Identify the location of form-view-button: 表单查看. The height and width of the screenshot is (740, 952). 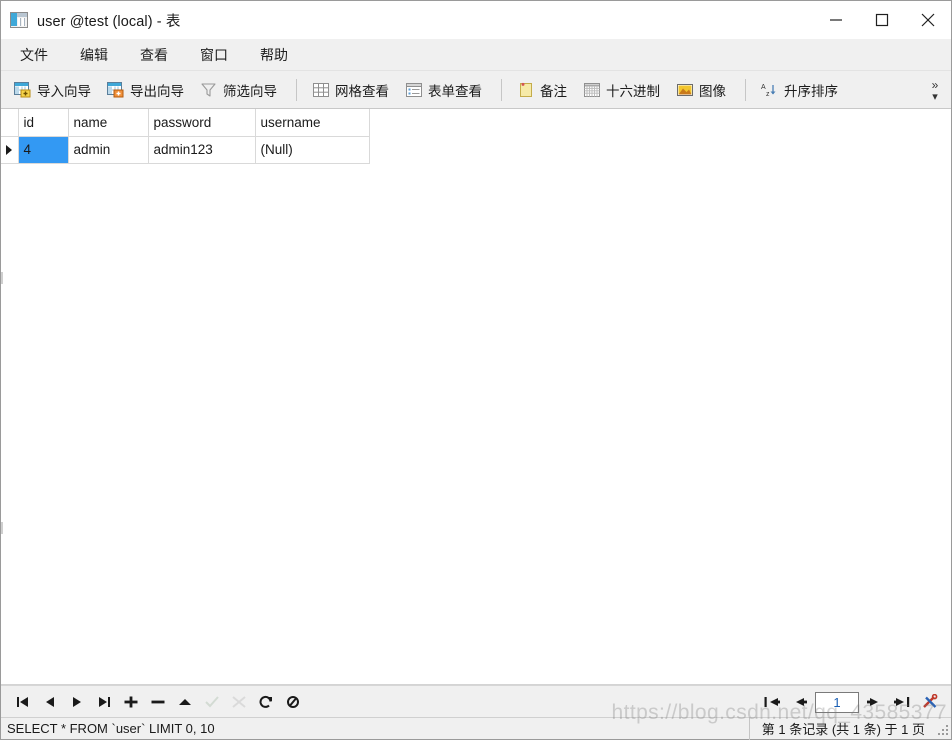
(443, 90).